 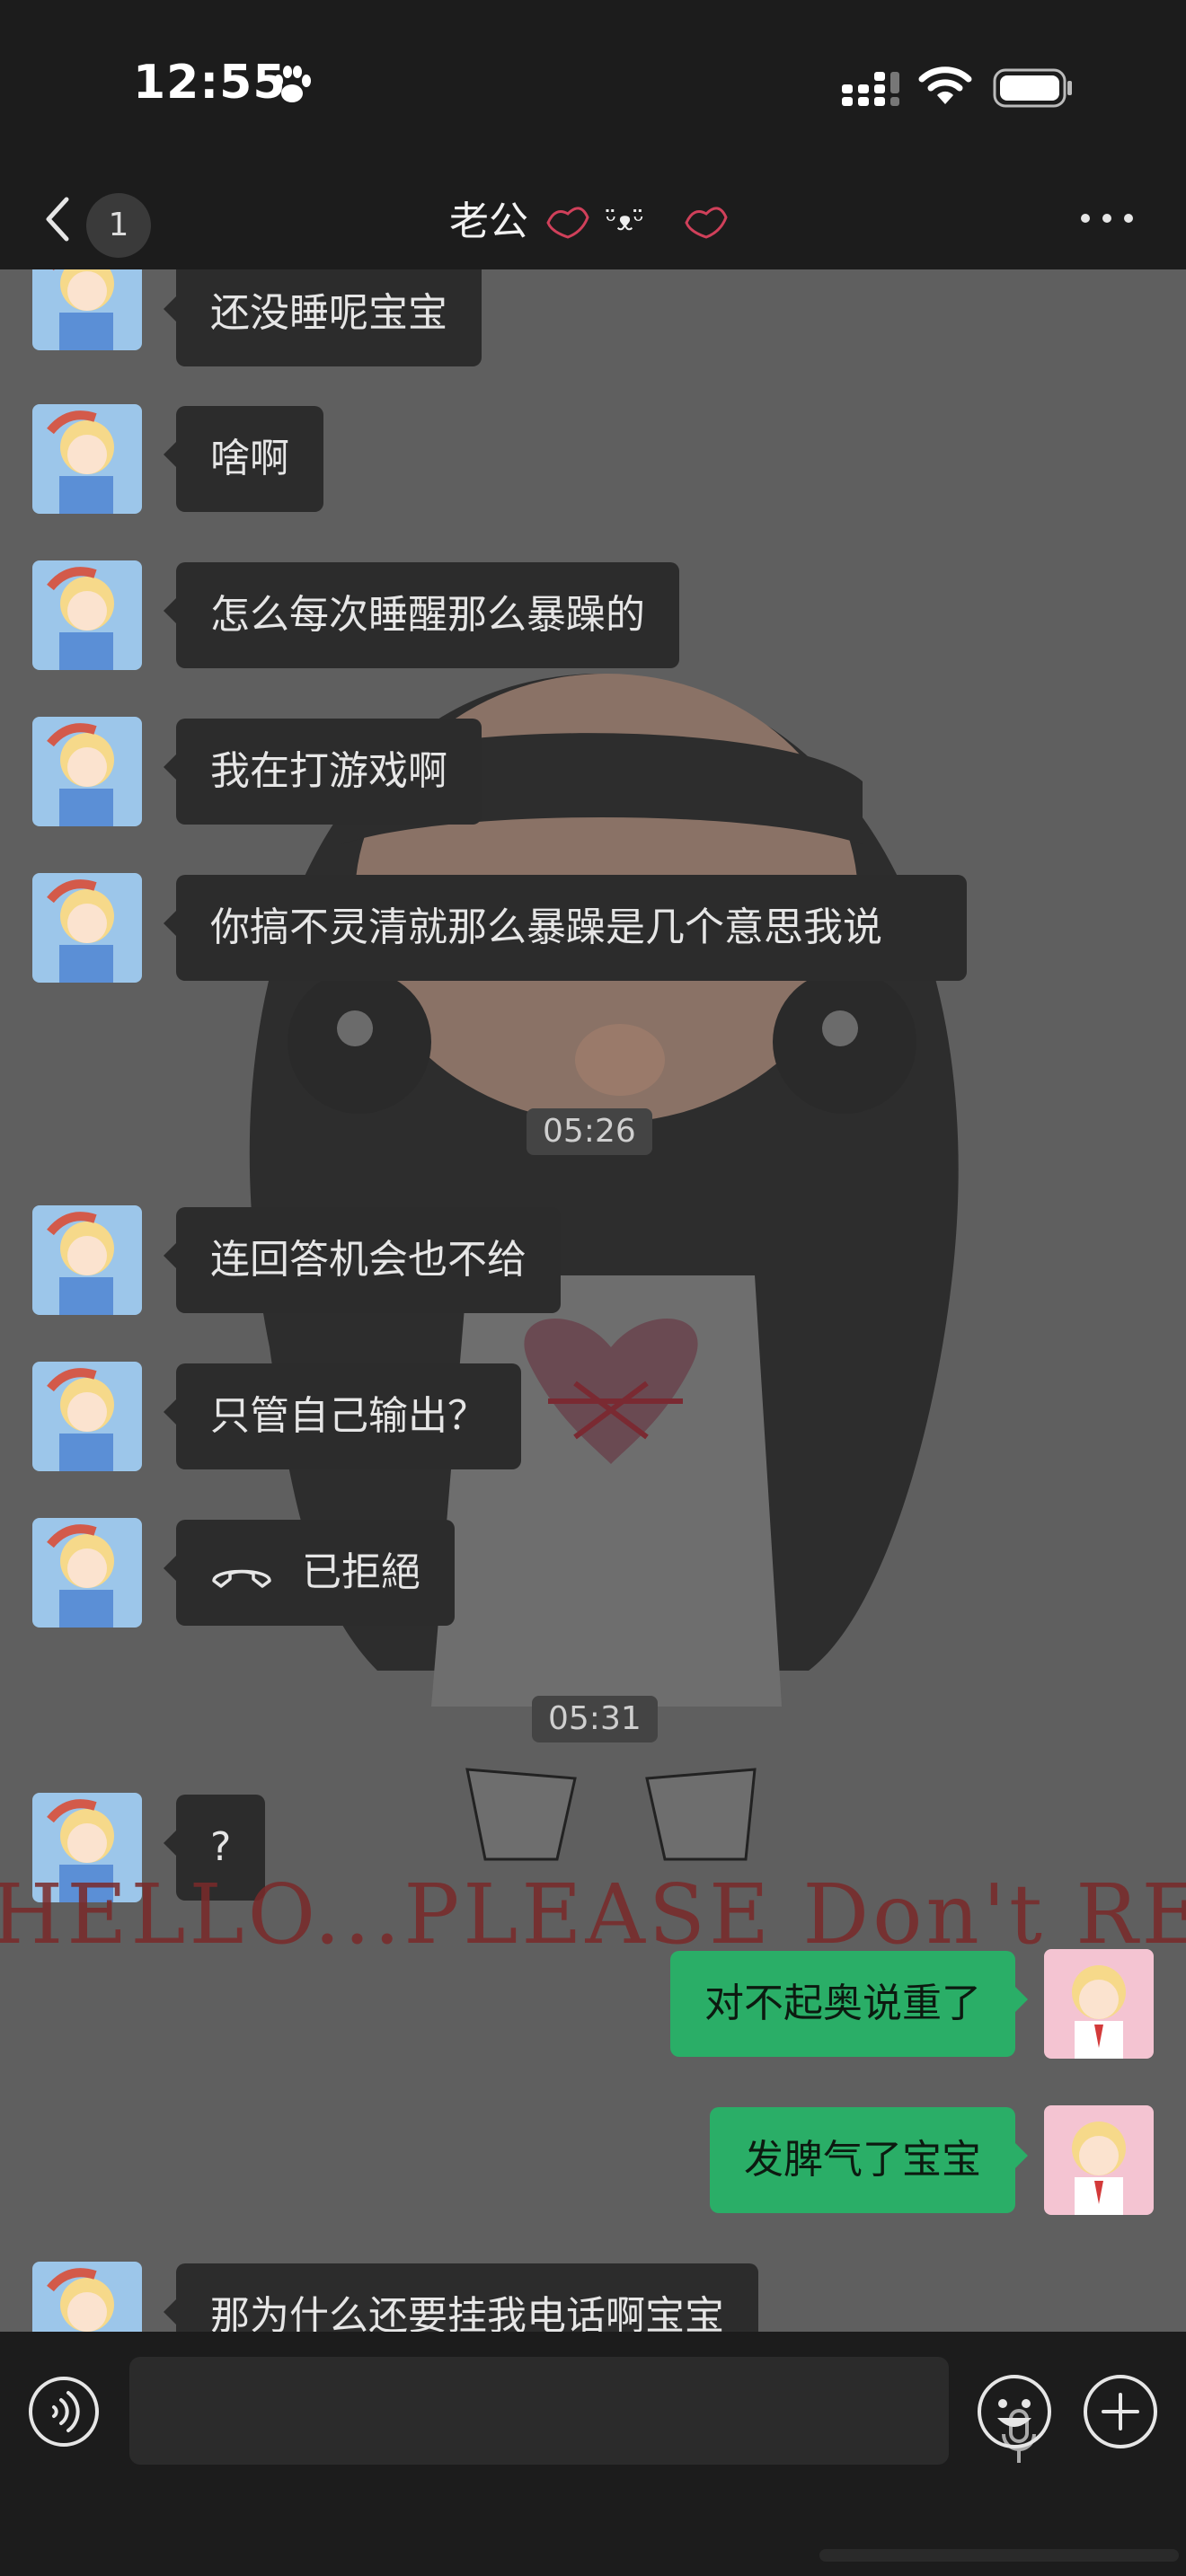 What do you see at coordinates (1032, 88) in the screenshot?
I see `battery-icon` at bounding box center [1032, 88].